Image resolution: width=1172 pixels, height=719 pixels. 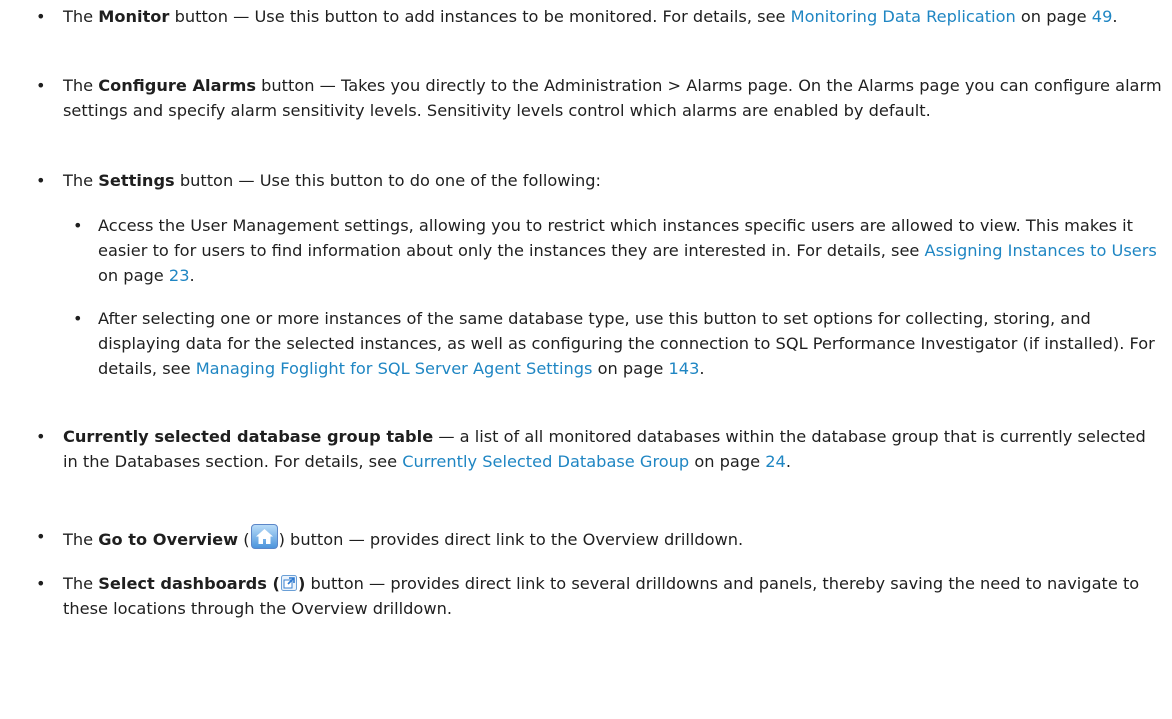 I want to click on link-page-23: 23, so click(x=179, y=275).